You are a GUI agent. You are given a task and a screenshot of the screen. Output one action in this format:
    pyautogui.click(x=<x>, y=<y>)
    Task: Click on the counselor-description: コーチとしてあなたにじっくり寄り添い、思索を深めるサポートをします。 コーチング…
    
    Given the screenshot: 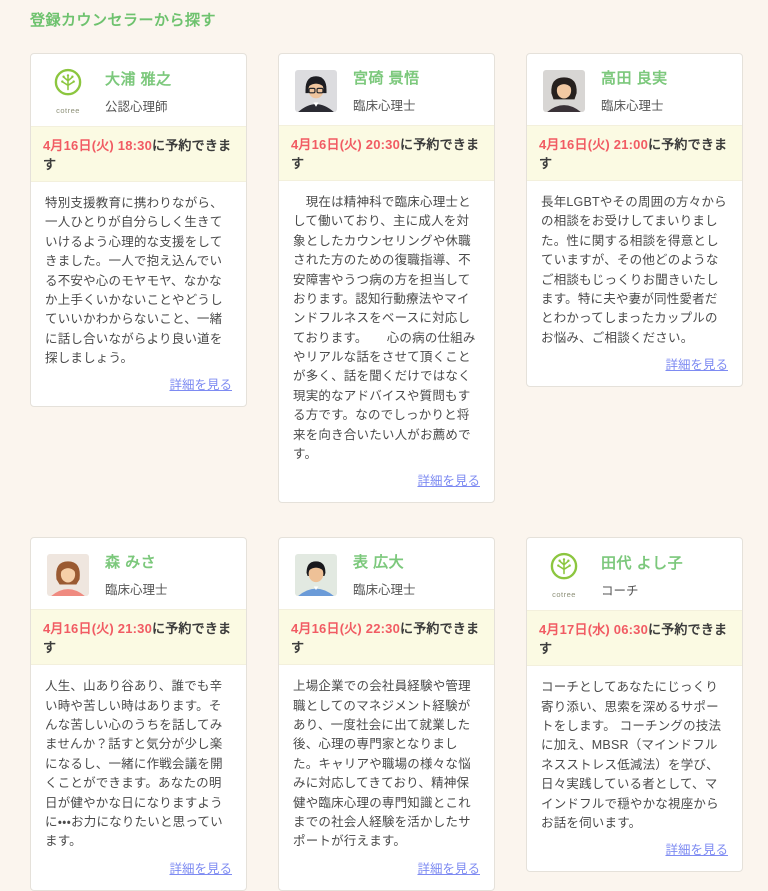 What is the action you would take?
    pyautogui.click(x=631, y=755)
    